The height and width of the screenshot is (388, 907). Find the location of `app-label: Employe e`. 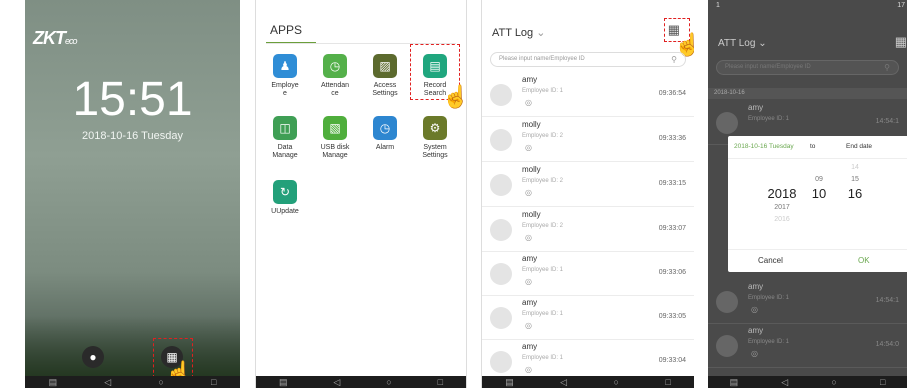

app-label: Employe e is located at coordinates (285, 89).